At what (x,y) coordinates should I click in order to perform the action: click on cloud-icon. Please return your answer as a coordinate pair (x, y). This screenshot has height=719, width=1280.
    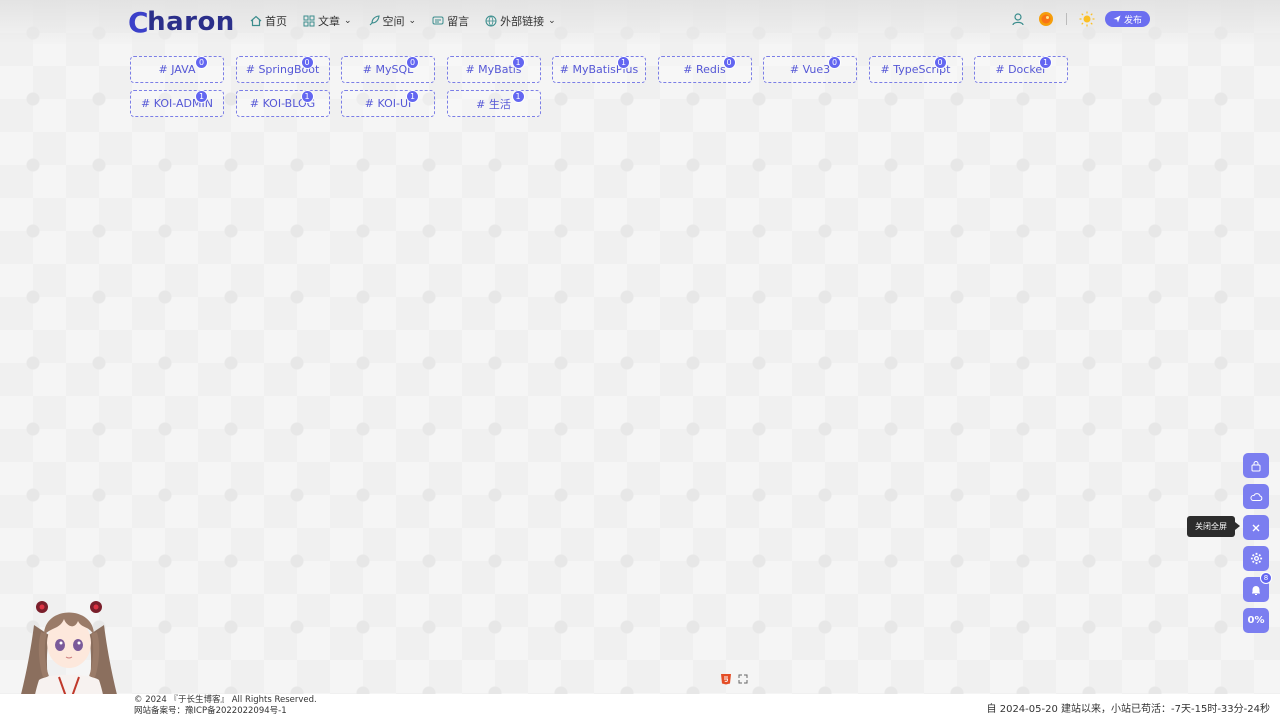
    Looking at the image, I should click on (1255, 496).